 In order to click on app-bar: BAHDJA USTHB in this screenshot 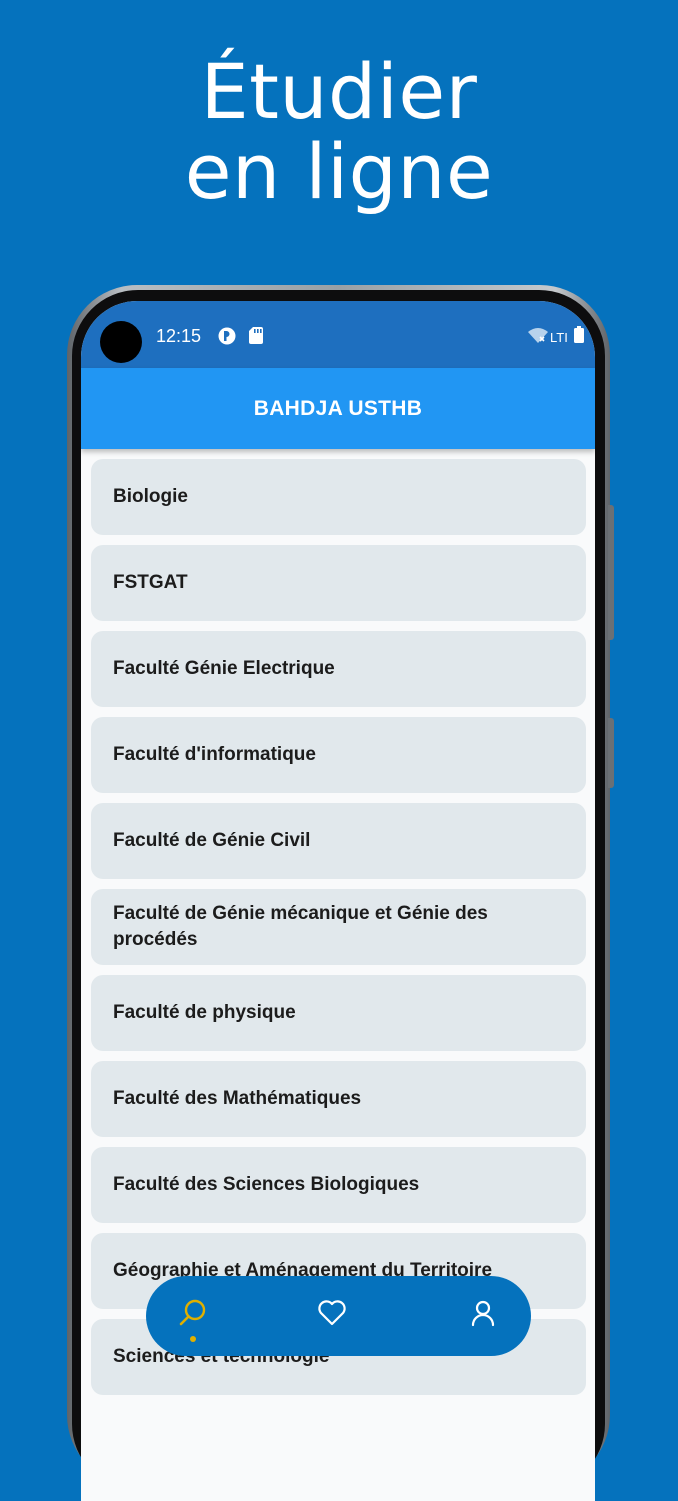, I will do `click(338, 408)`.